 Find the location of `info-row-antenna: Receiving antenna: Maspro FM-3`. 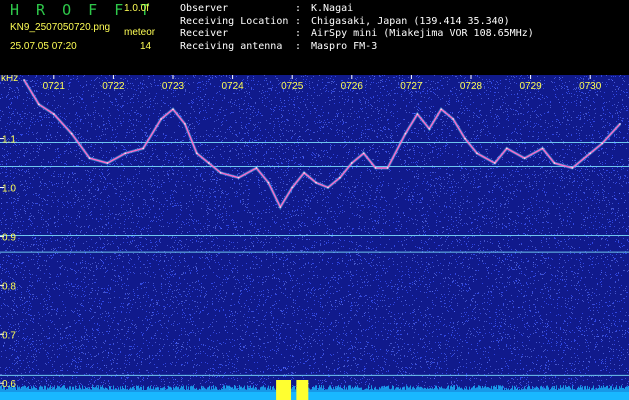

info-row-antenna: Receiving antenna: Maspro FM-3 is located at coordinates (357, 47).